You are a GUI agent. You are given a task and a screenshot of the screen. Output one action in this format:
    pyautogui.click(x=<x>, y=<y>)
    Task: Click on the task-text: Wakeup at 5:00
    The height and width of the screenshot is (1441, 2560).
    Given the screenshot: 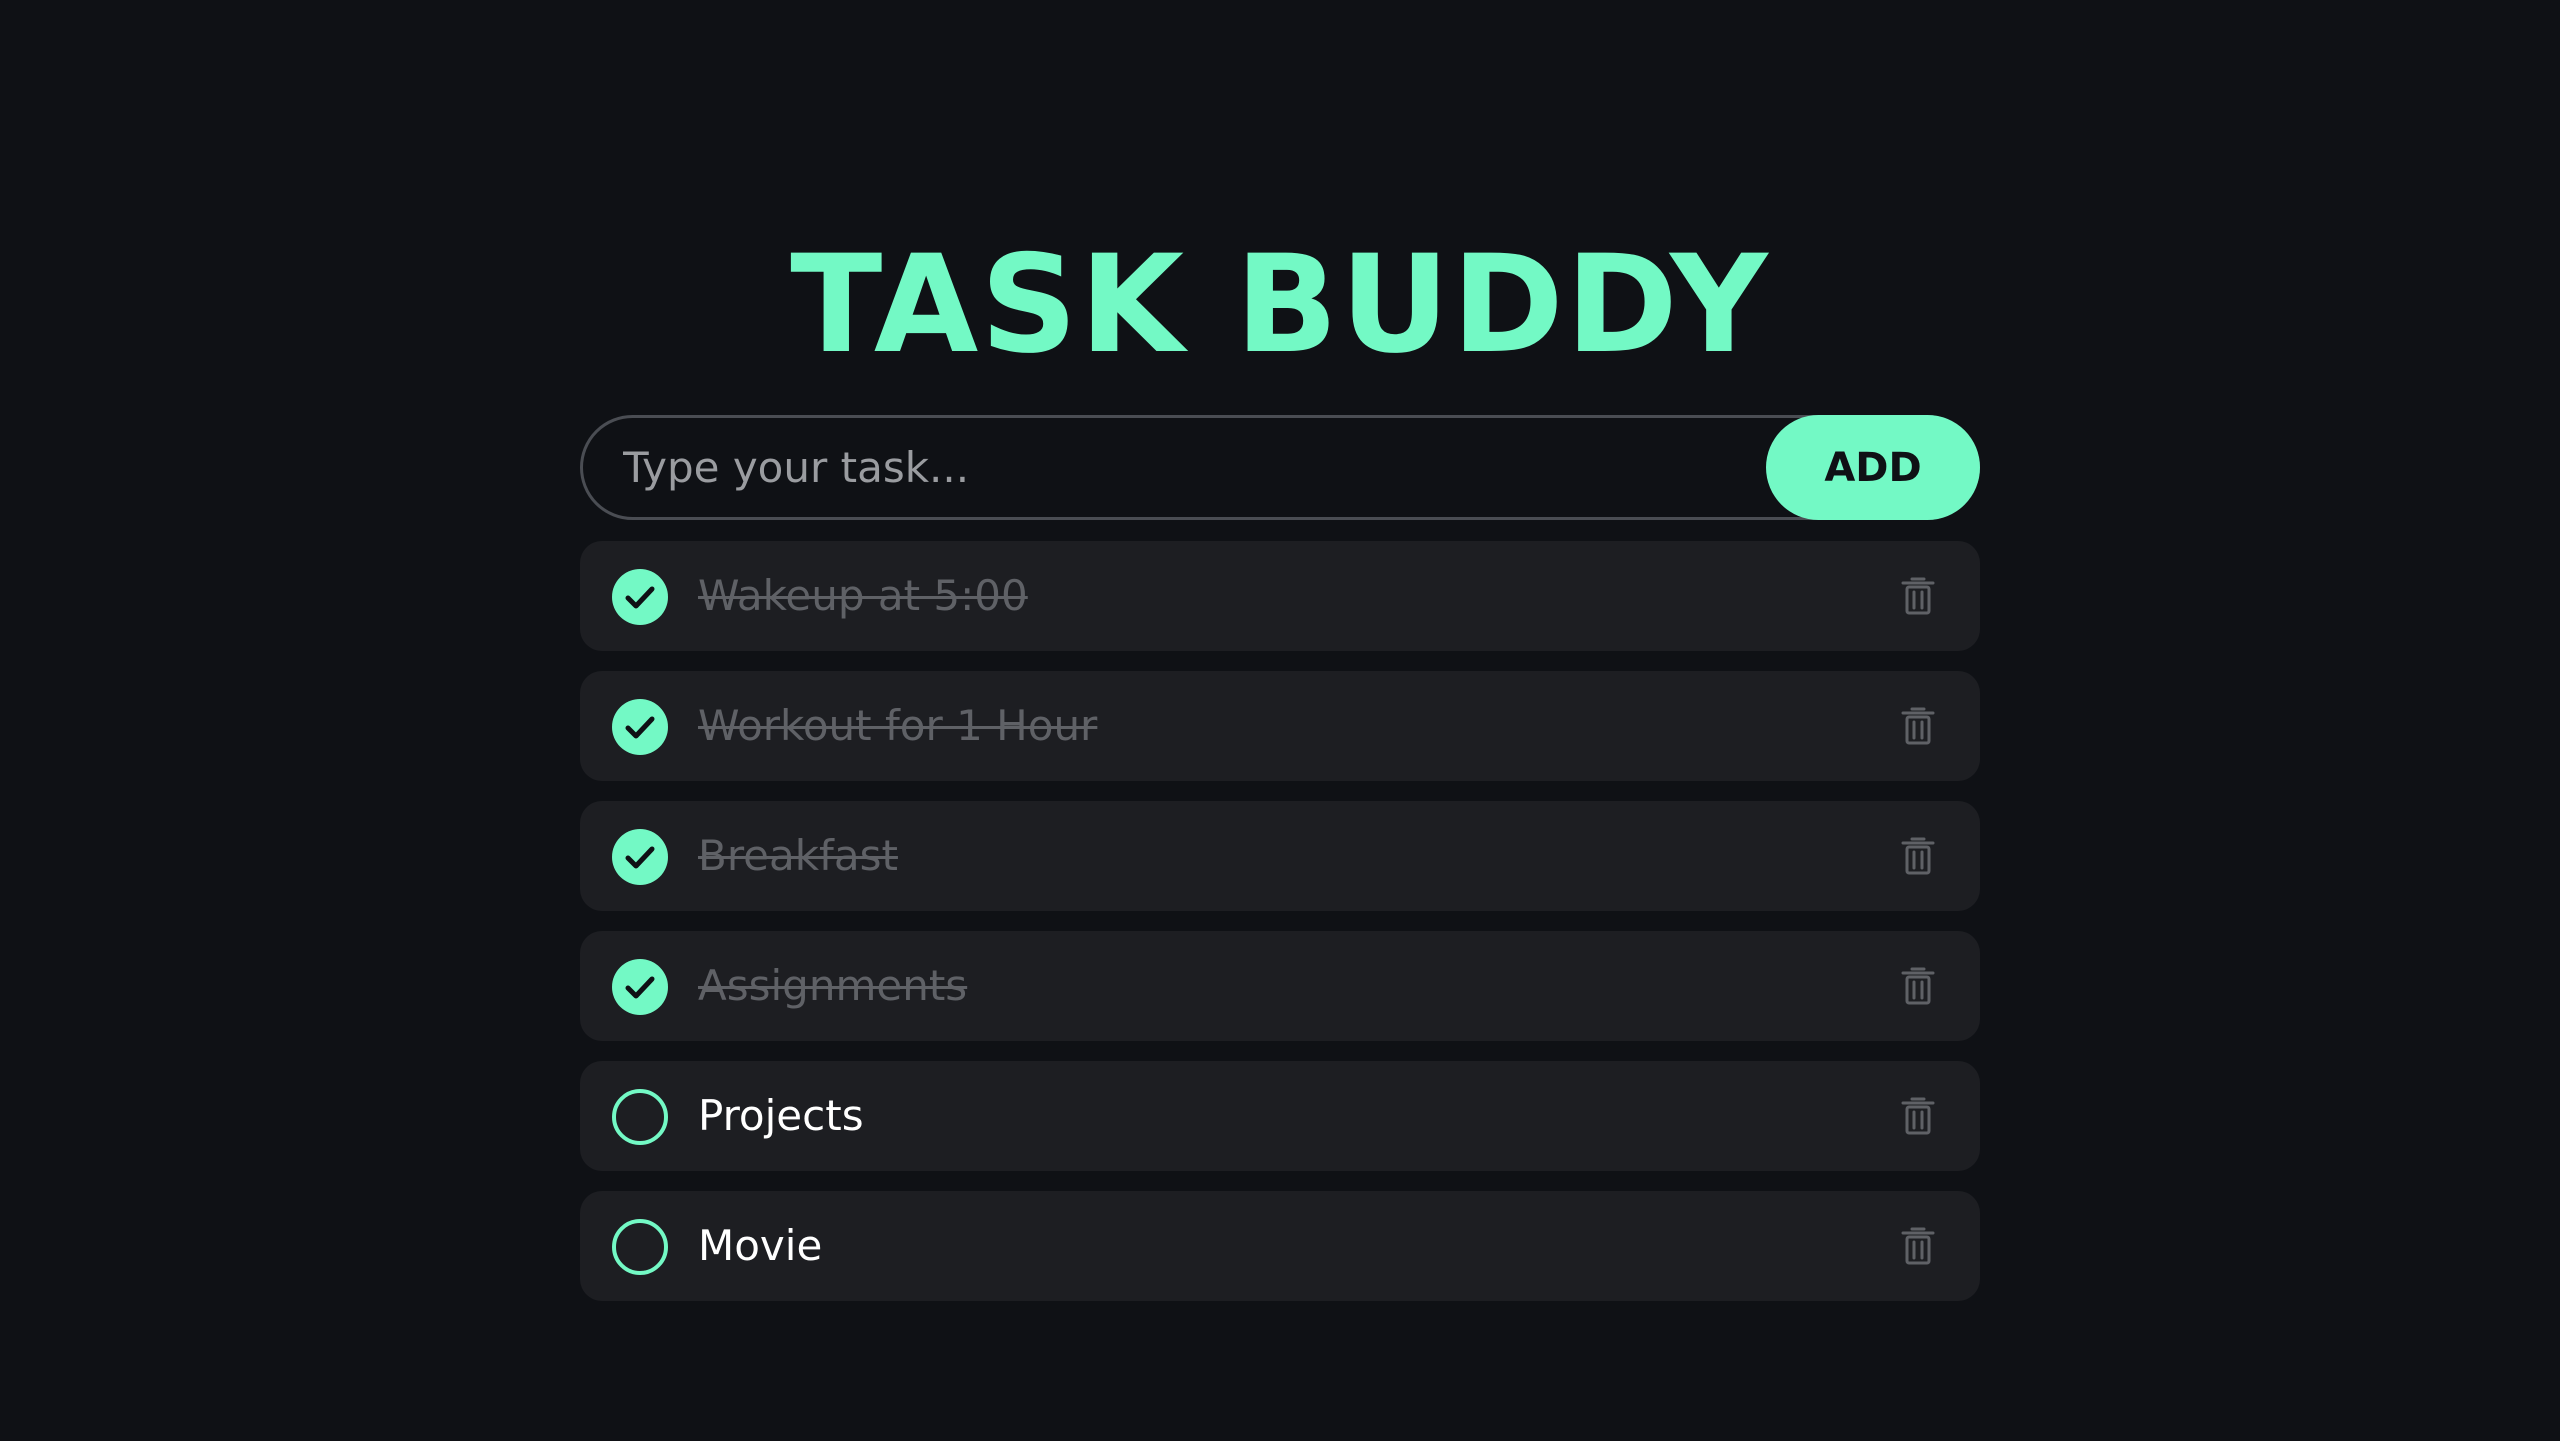 What is the action you would take?
    pyautogui.click(x=863, y=595)
    